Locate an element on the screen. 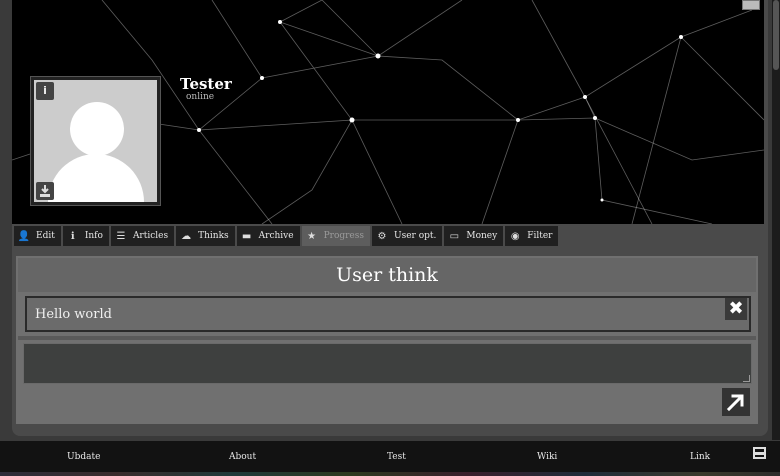 This screenshot has height=476, width=780. tab-label: Info is located at coordinates (93, 236).